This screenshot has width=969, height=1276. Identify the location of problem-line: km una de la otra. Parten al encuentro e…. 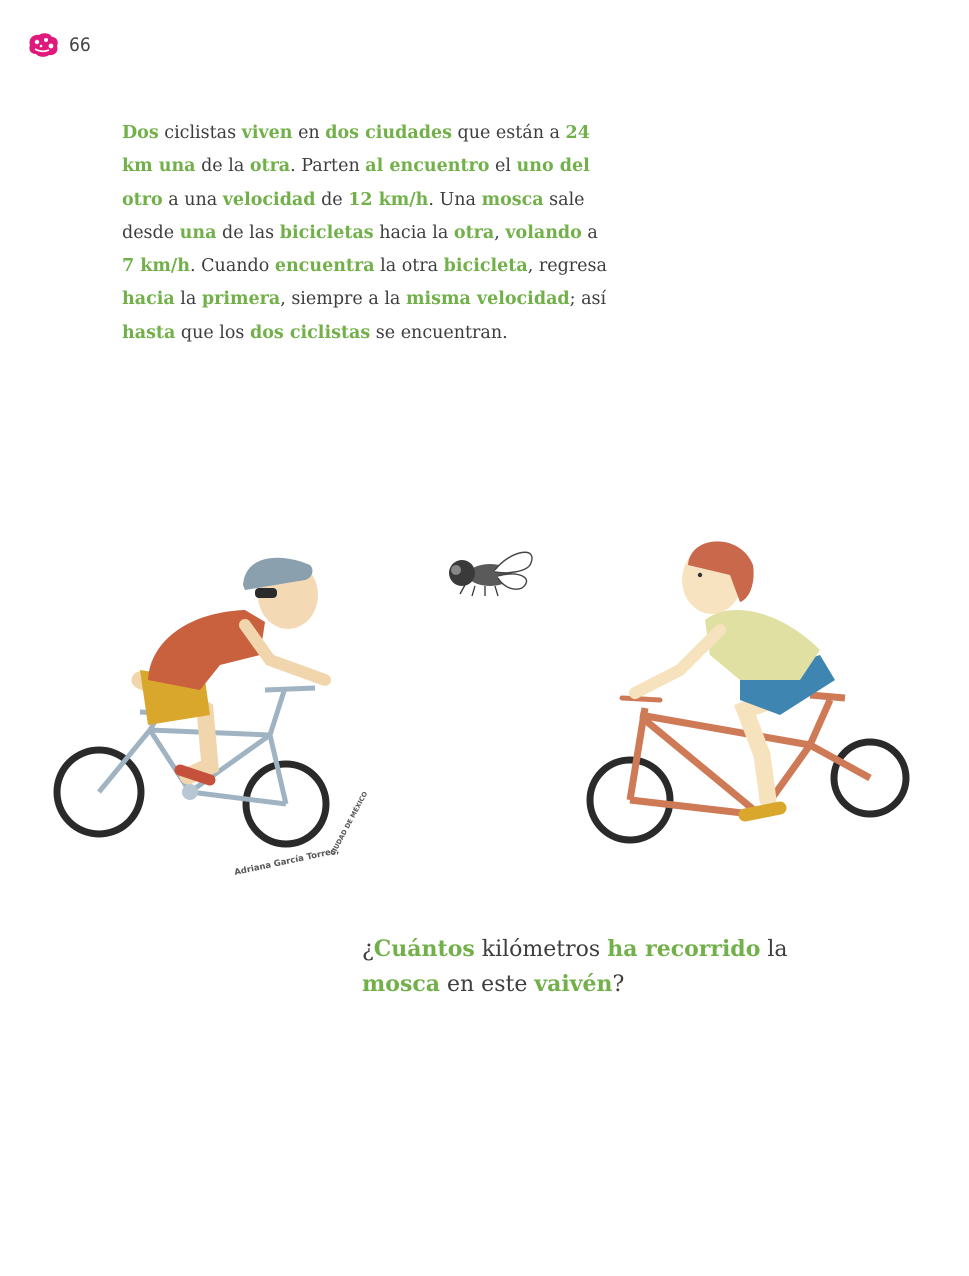
(357, 166).